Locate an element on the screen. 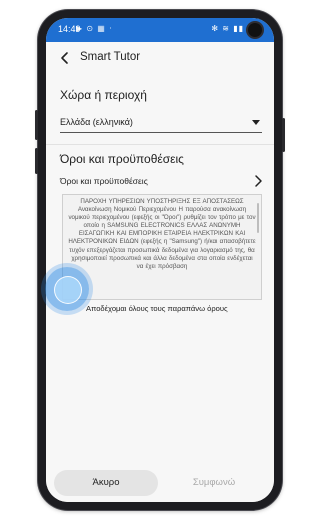  front-camera is located at coordinates (255, 30).